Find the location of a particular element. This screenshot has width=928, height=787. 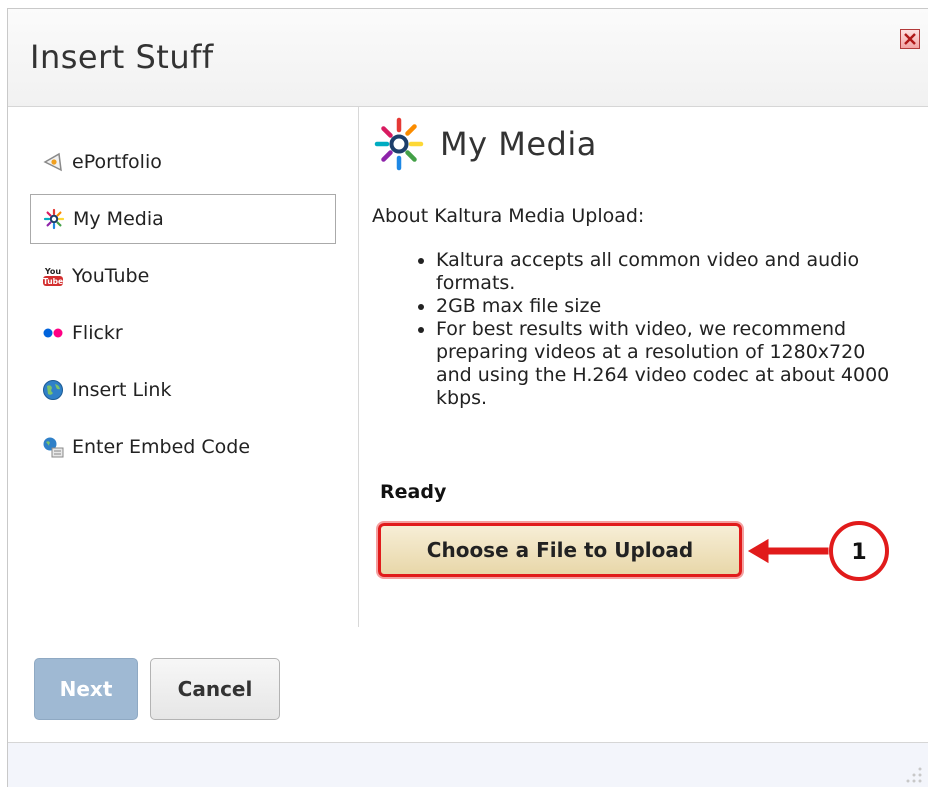

sidebar-item-eportfolio: ePortfolio is located at coordinates (183, 162).